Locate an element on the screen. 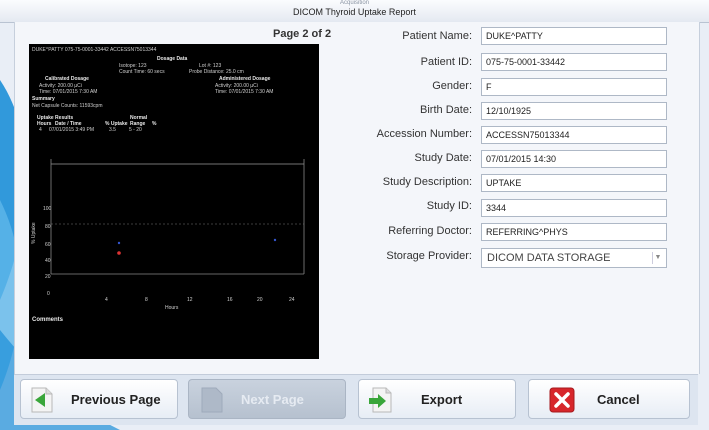  window-title: DICOM Thyroid Uptake Report is located at coordinates (354, 12).